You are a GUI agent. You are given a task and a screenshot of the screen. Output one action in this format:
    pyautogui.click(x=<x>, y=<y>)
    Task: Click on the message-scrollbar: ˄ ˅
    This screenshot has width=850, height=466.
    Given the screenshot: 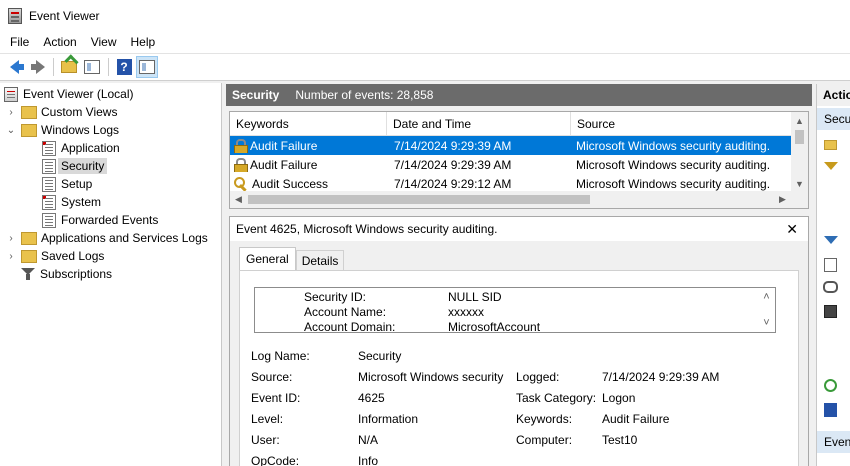 What is the action you would take?
    pyautogui.click(x=766, y=310)
    